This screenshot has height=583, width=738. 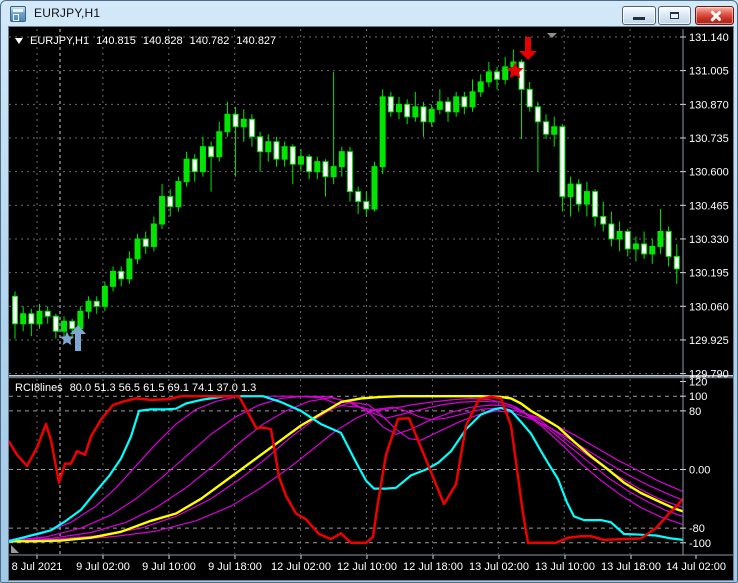 I want to click on symbol-dropdown-icon, so click(x=19, y=41).